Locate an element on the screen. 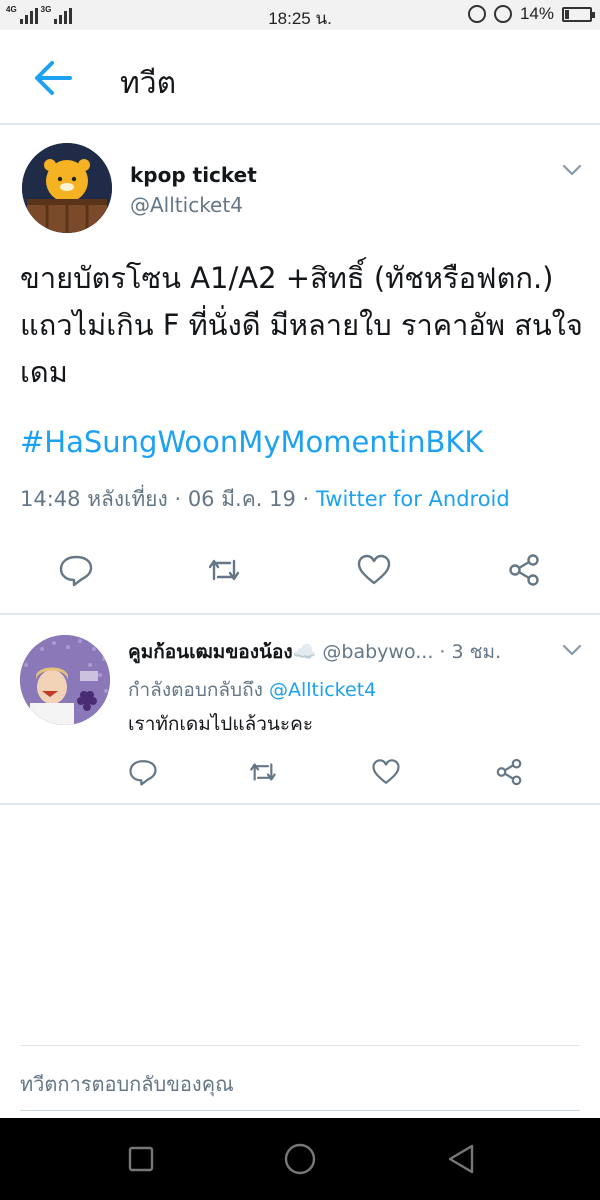 This screenshot has width=600, height=1200. tweet-date: 06 มี.ค. 19 is located at coordinates (241, 499).